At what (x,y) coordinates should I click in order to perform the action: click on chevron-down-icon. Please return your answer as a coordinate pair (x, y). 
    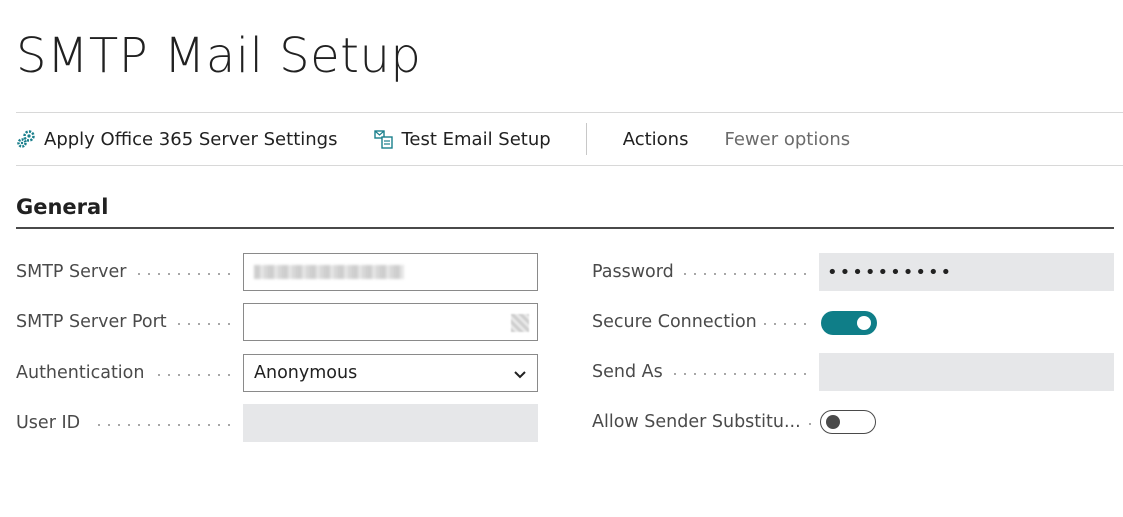
    Looking at the image, I should click on (520, 375).